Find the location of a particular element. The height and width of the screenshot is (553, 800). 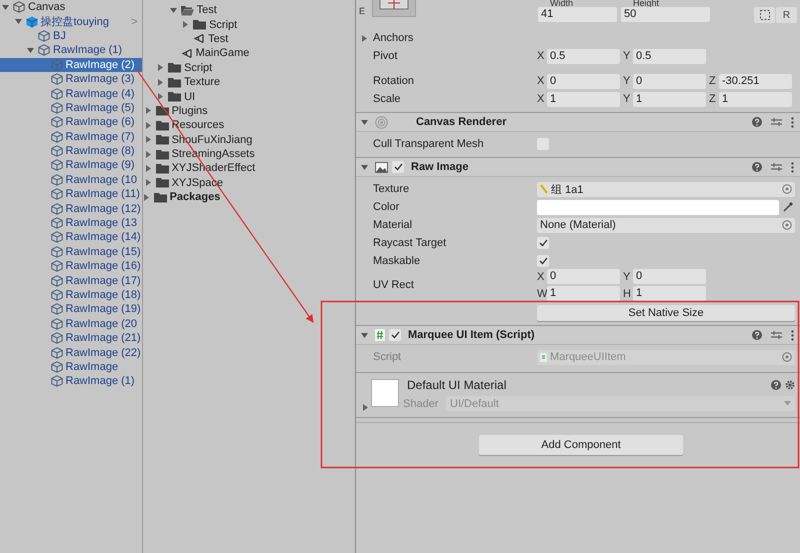

hierarchy-item: RawImage (7) is located at coordinates (71, 137).